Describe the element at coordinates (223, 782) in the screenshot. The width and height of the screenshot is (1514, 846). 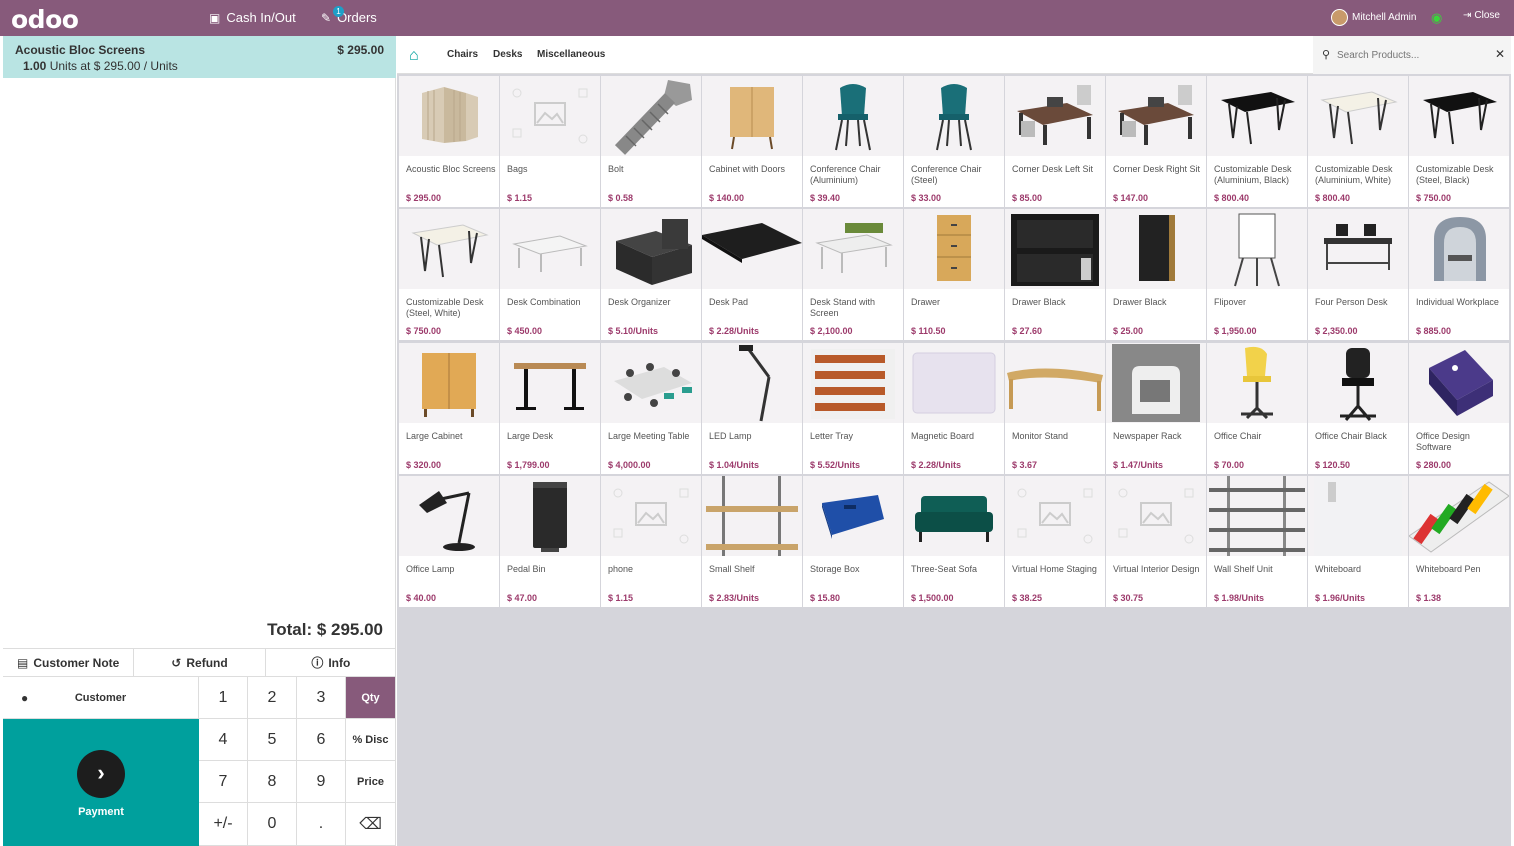
I see `key-7: 7` at that location.